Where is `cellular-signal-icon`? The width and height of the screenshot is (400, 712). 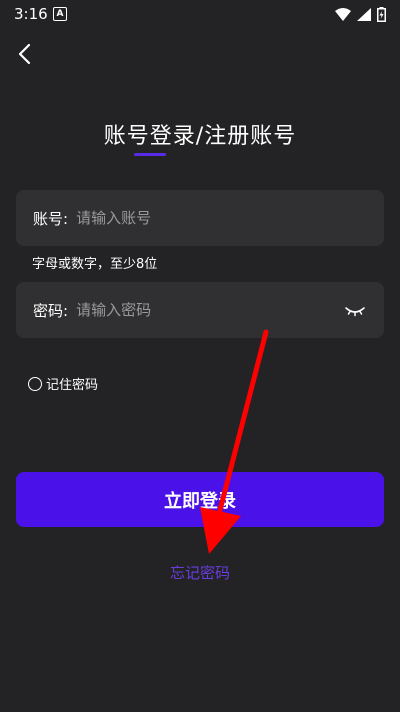 cellular-signal-icon is located at coordinates (364, 14).